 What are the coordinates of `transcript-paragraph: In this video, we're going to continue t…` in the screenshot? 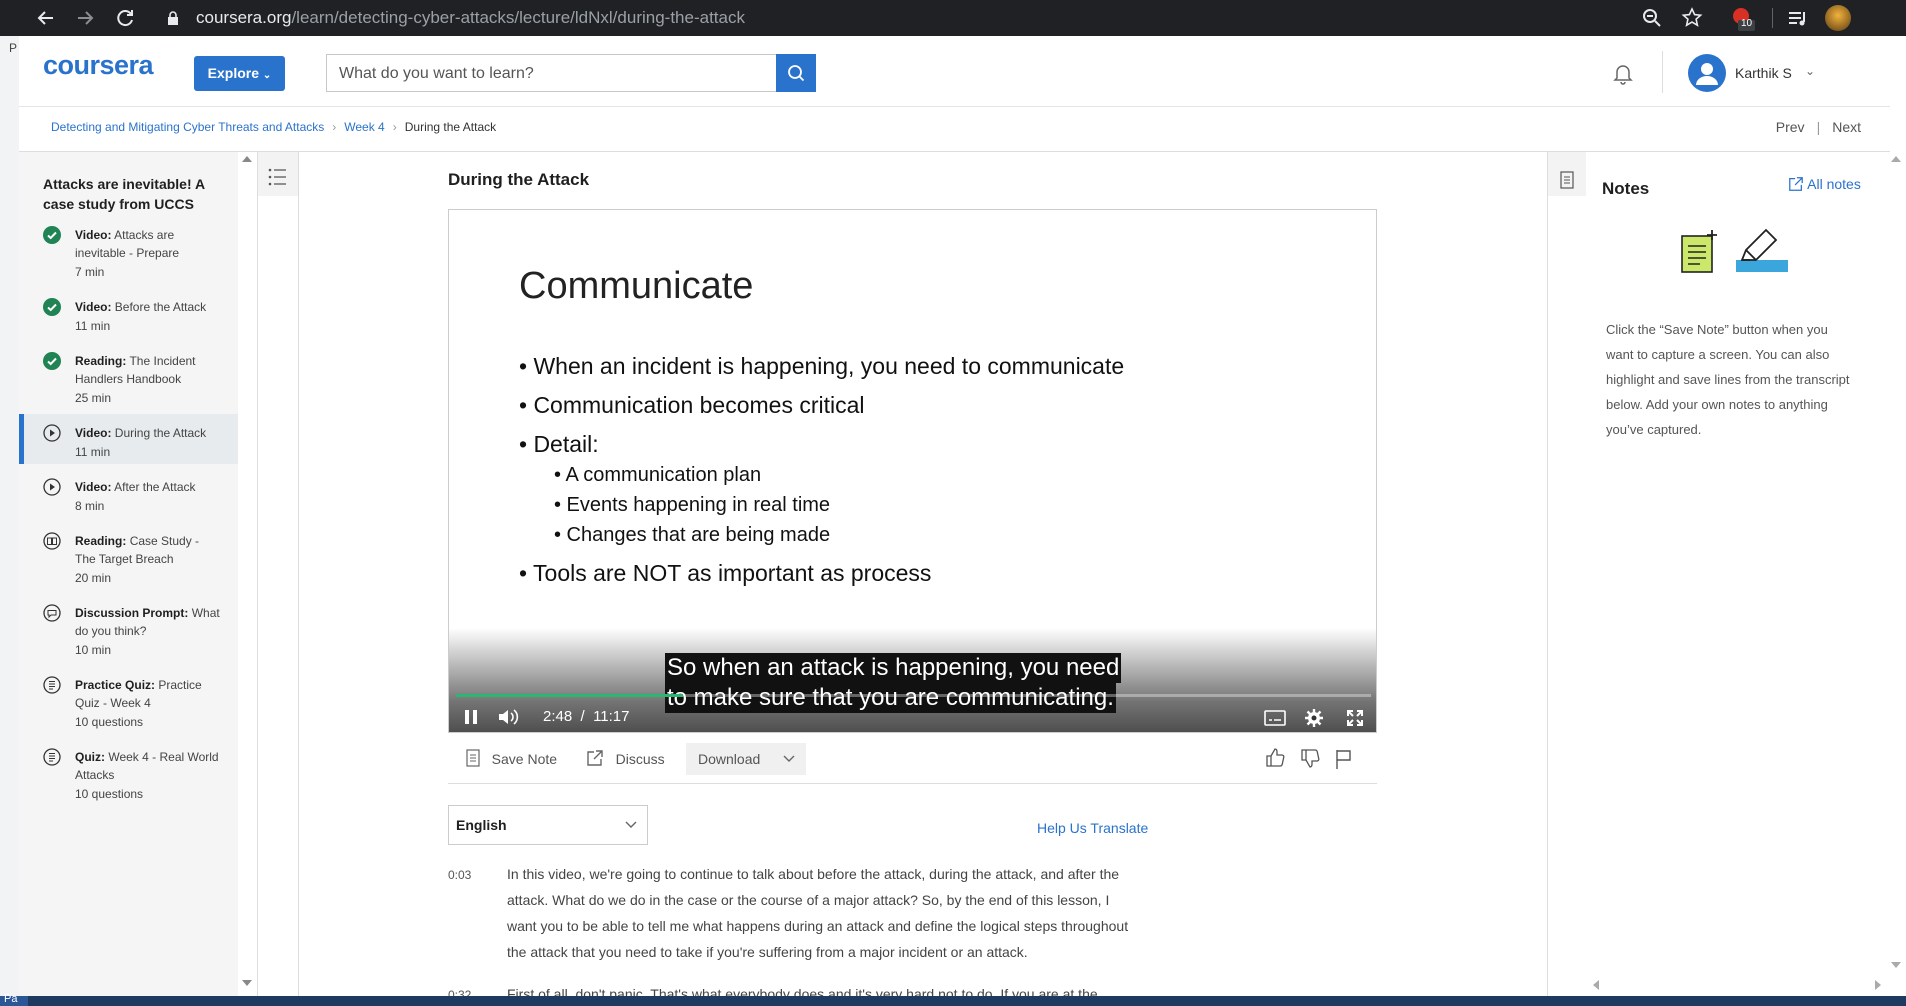 It's located at (823, 913).